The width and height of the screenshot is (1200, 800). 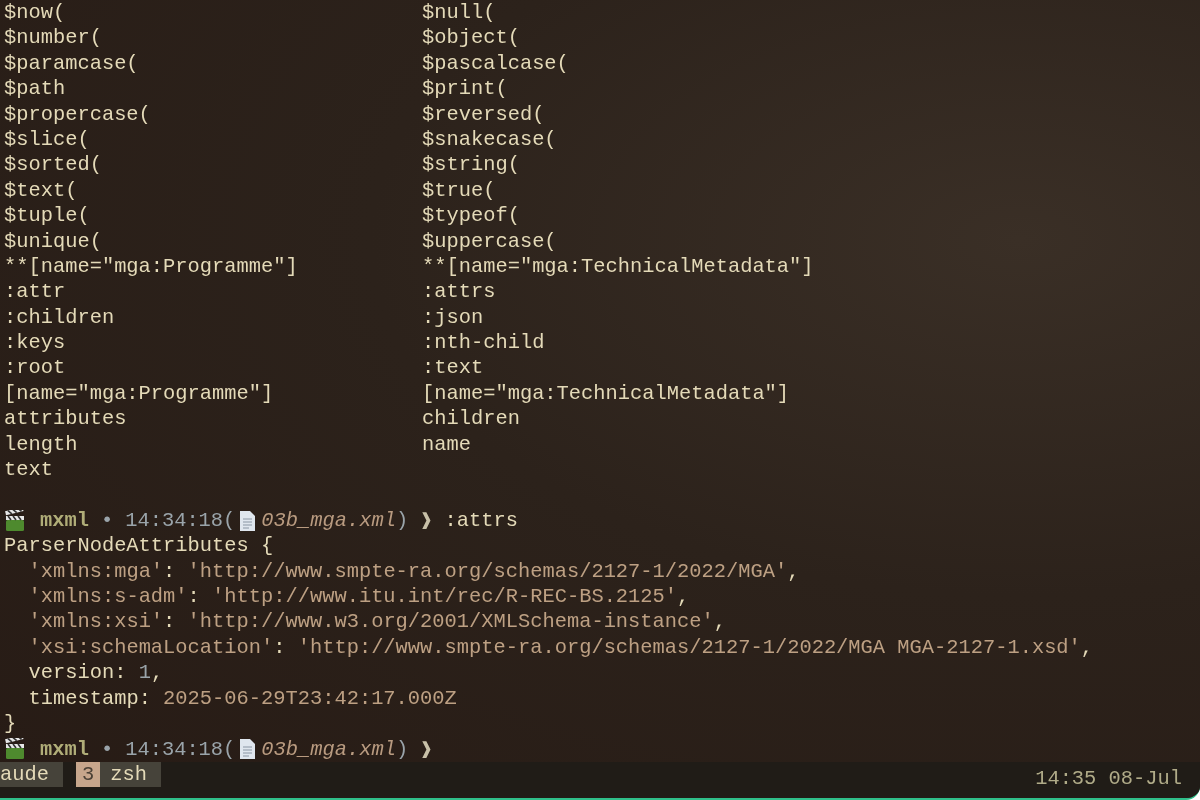 What do you see at coordinates (144, 673) in the screenshot?
I see `output-text: 1` at bounding box center [144, 673].